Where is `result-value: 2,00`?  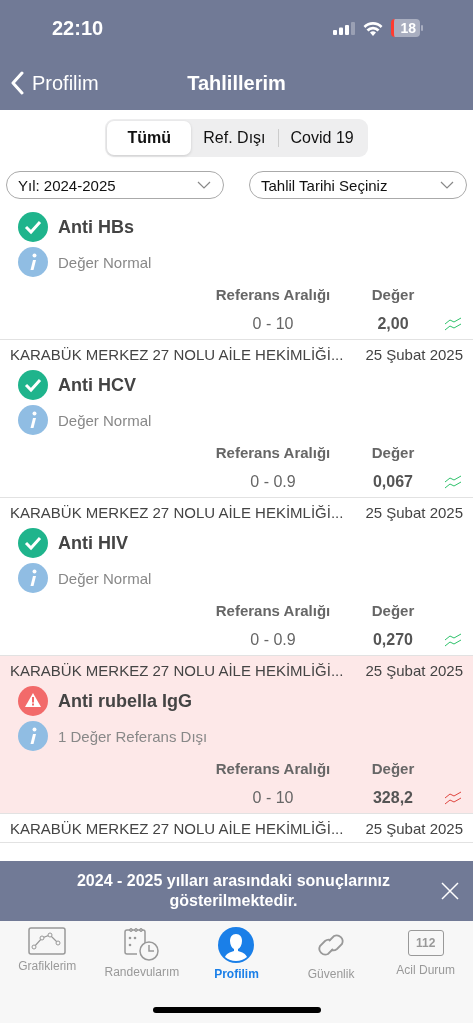 result-value: 2,00 is located at coordinates (393, 324).